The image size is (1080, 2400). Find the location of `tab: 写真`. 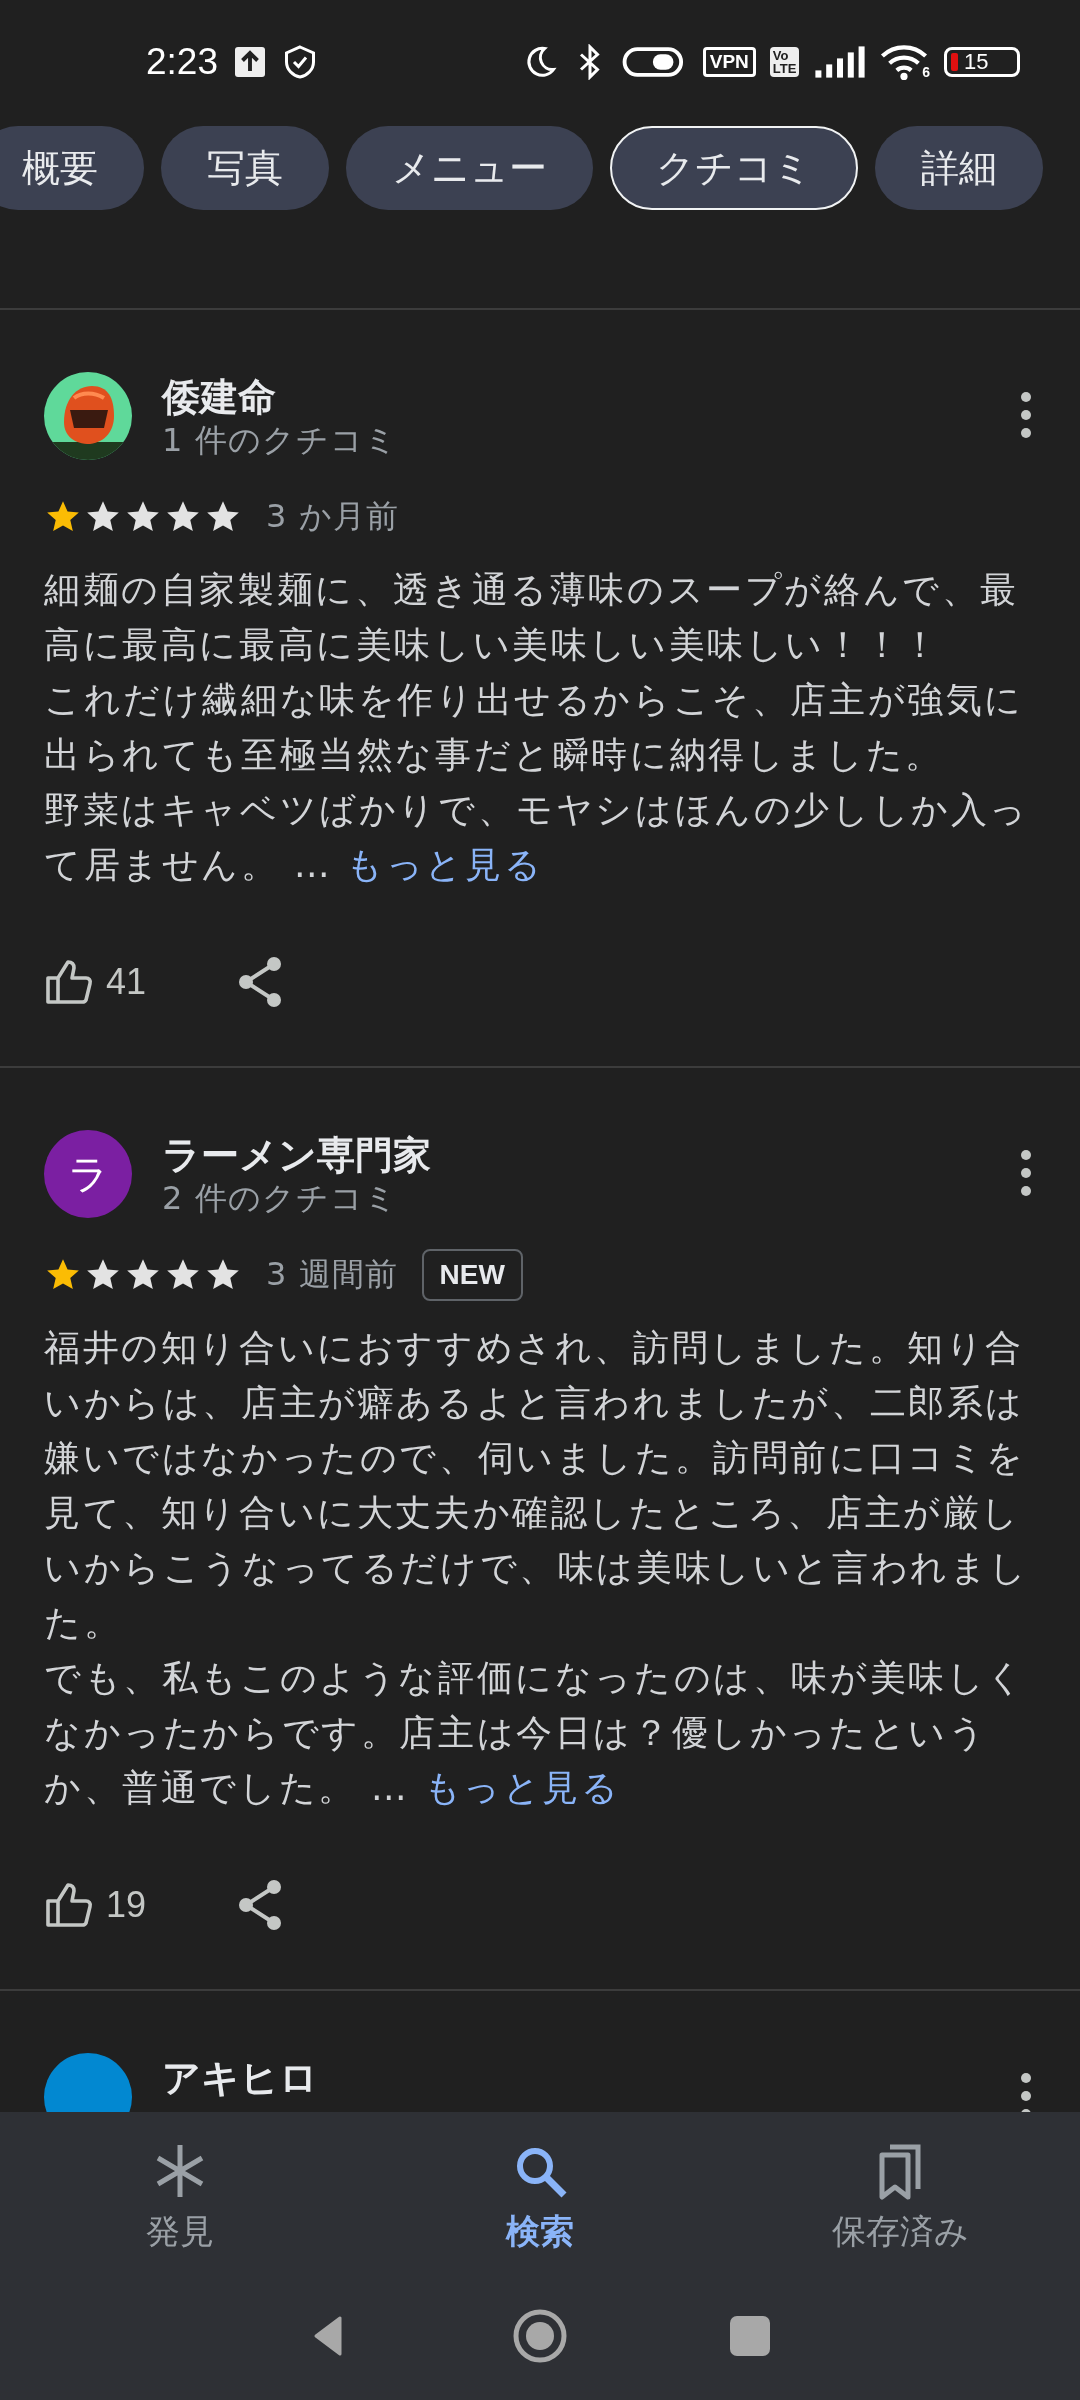

tab: 写真 is located at coordinates (245, 168).